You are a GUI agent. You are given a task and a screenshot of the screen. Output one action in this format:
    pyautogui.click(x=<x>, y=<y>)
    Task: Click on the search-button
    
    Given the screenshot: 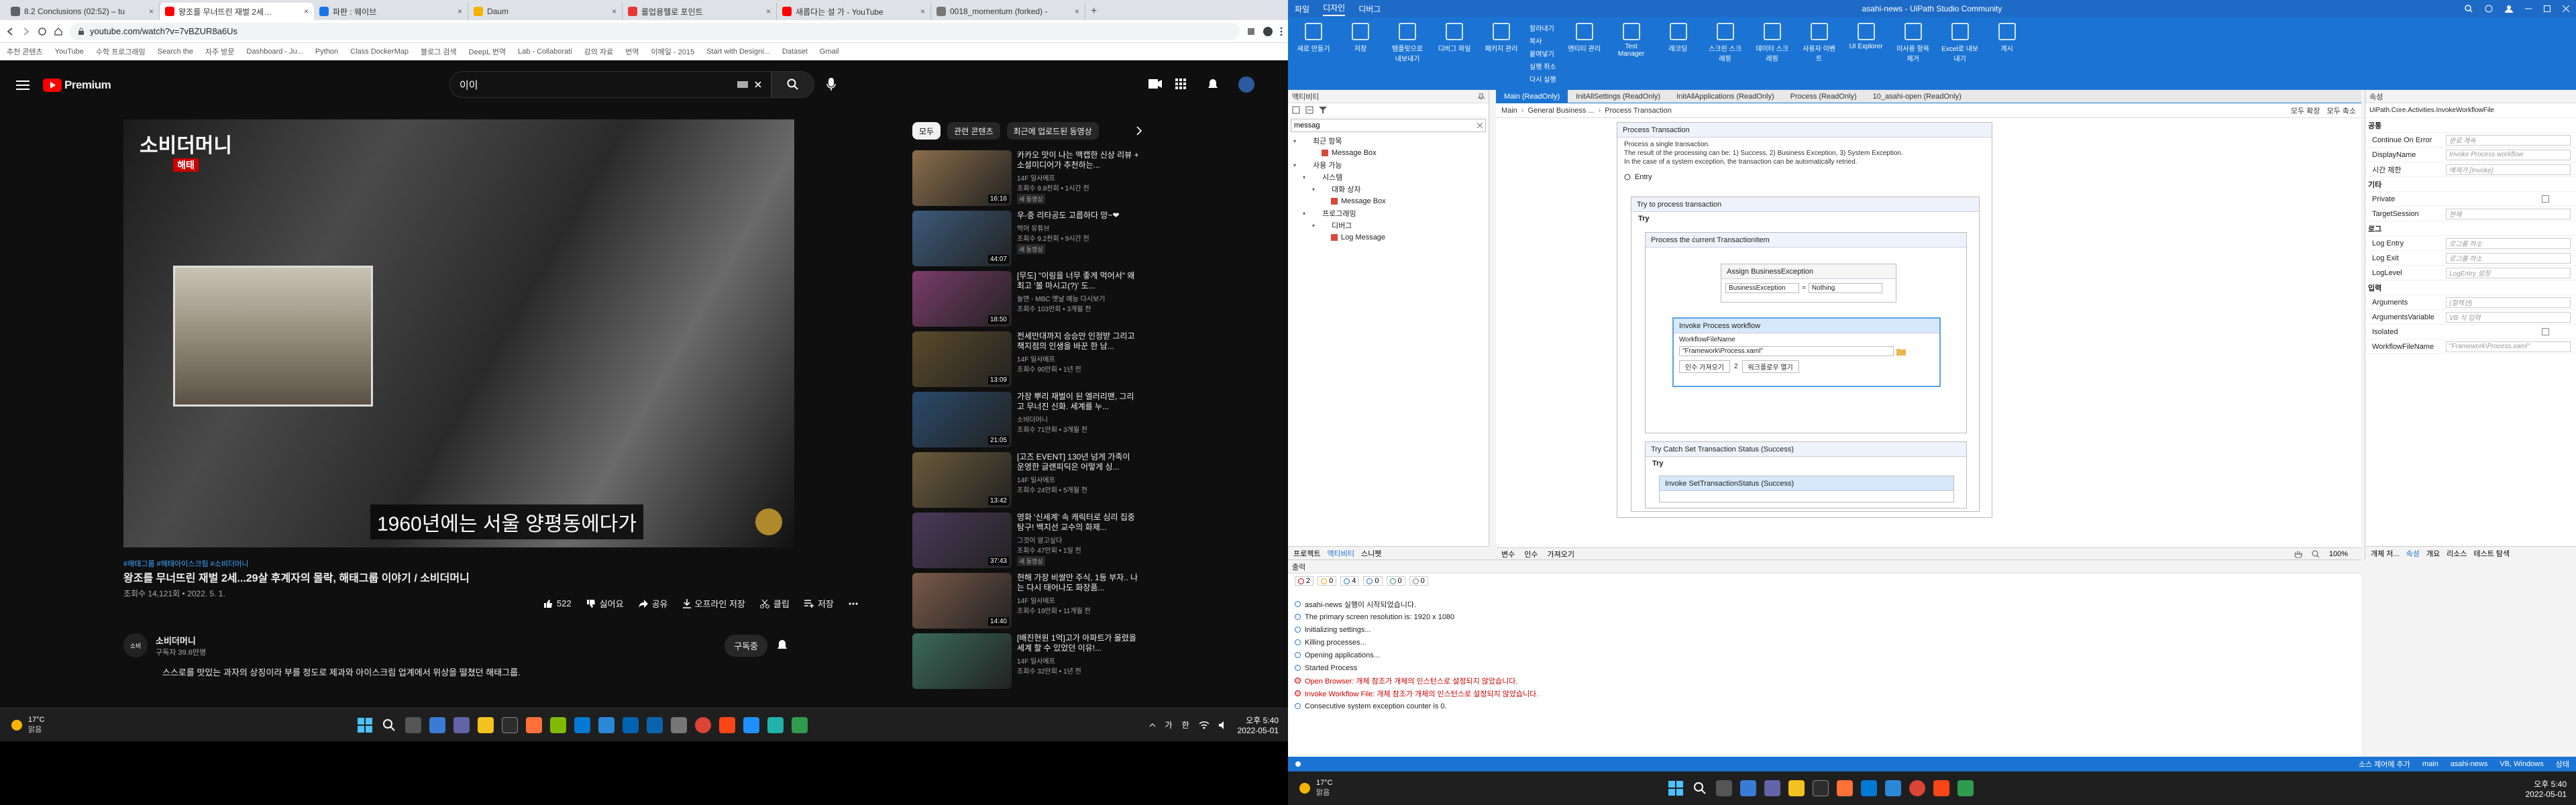 What is the action you would take?
    pyautogui.click(x=792, y=84)
    